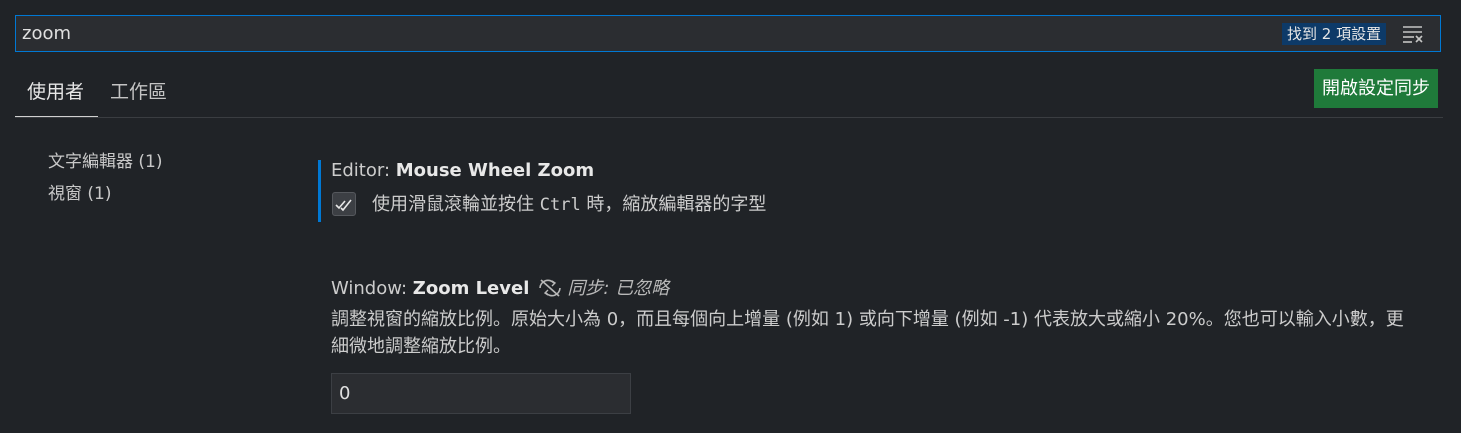 The height and width of the screenshot is (433, 1461). I want to click on zoom-level-input, so click(481, 393).